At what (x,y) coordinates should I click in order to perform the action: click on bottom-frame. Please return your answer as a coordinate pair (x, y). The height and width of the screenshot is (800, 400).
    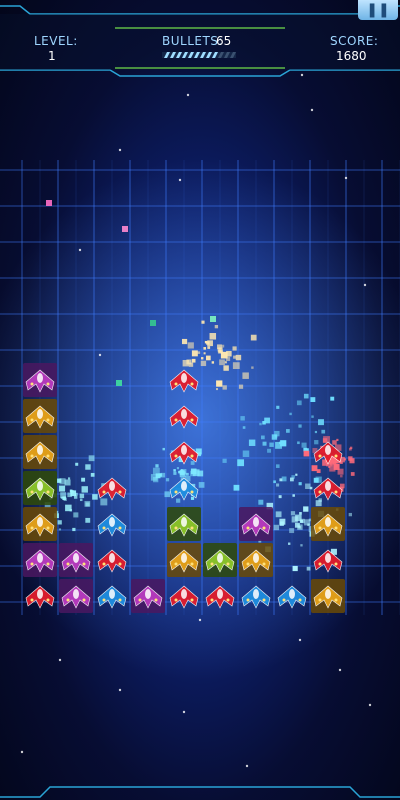
    Looking at the image, I should click on (200, 792).